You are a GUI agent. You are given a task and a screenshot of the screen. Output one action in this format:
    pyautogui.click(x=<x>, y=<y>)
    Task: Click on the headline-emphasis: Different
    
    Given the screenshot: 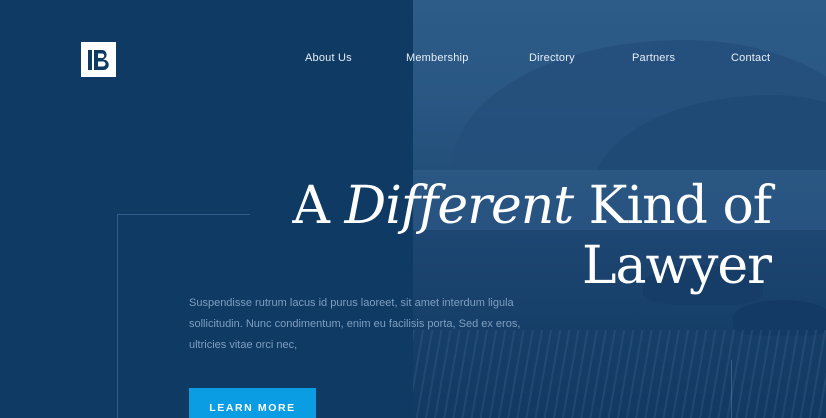 What is the action you would take?
    pyautogui.click(x=459, y=206)
    